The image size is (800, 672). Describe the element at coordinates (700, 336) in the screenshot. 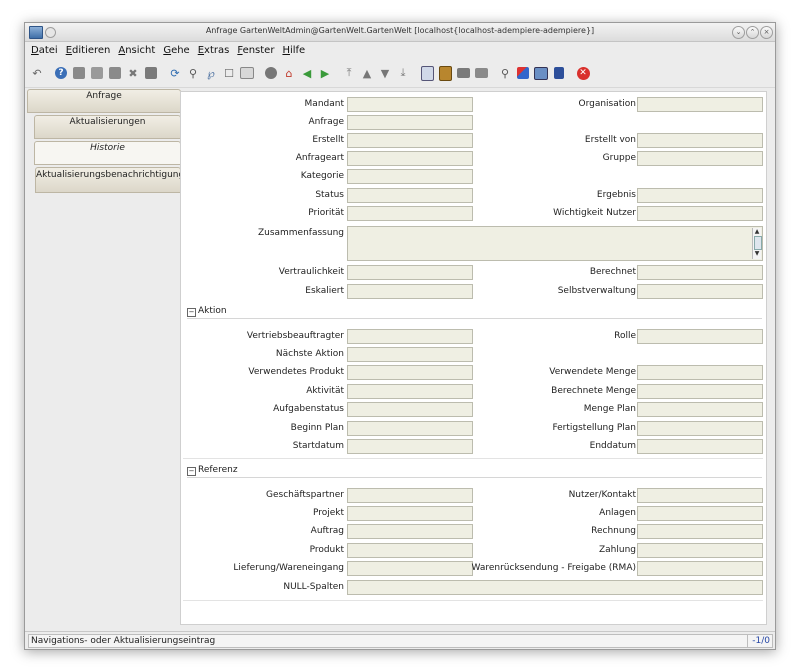

I see `rolle-field` at that location.